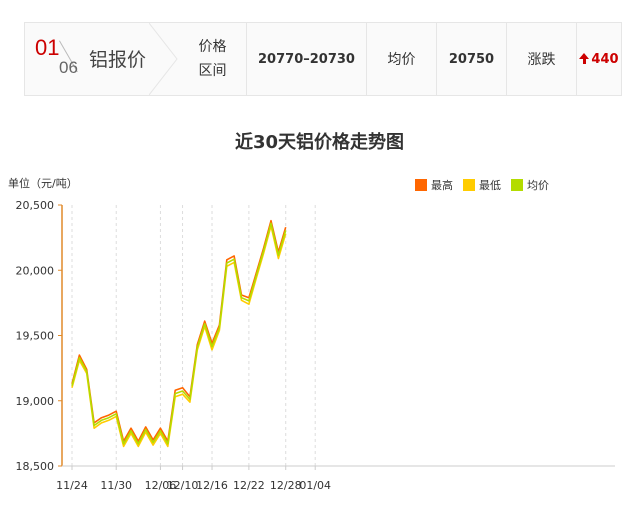 The width and height of the screenshot is (639, 518). Describe the element at coordinates (212, 485) in the screenshot. I see `x-tick-label: 12/16` at that location.